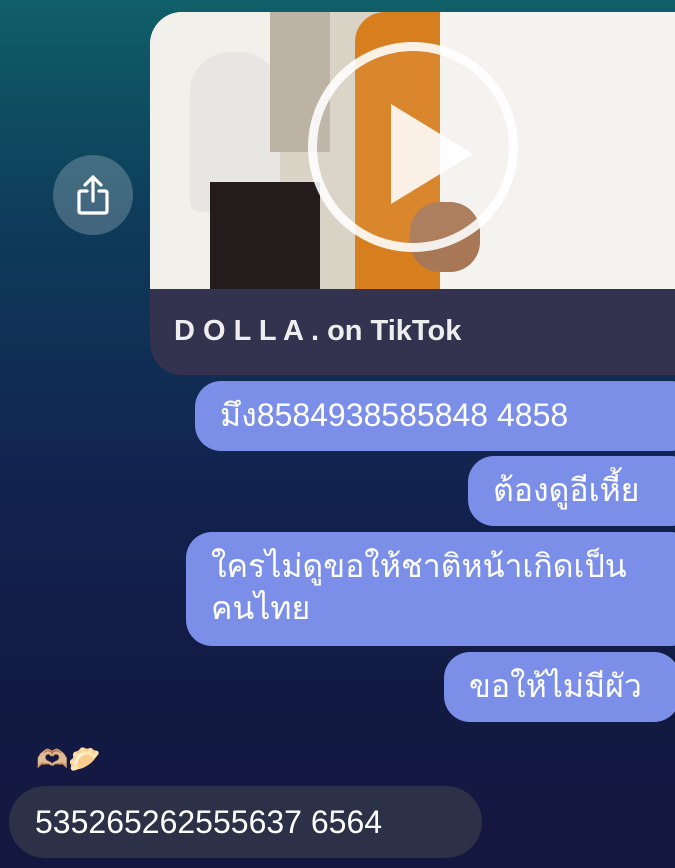 The width and height of the screenshot is (675, 868). Describe the element at coordinates (318, 331) in the screenshot. I see `link-title: D O L L A . on TikTok` at that location.